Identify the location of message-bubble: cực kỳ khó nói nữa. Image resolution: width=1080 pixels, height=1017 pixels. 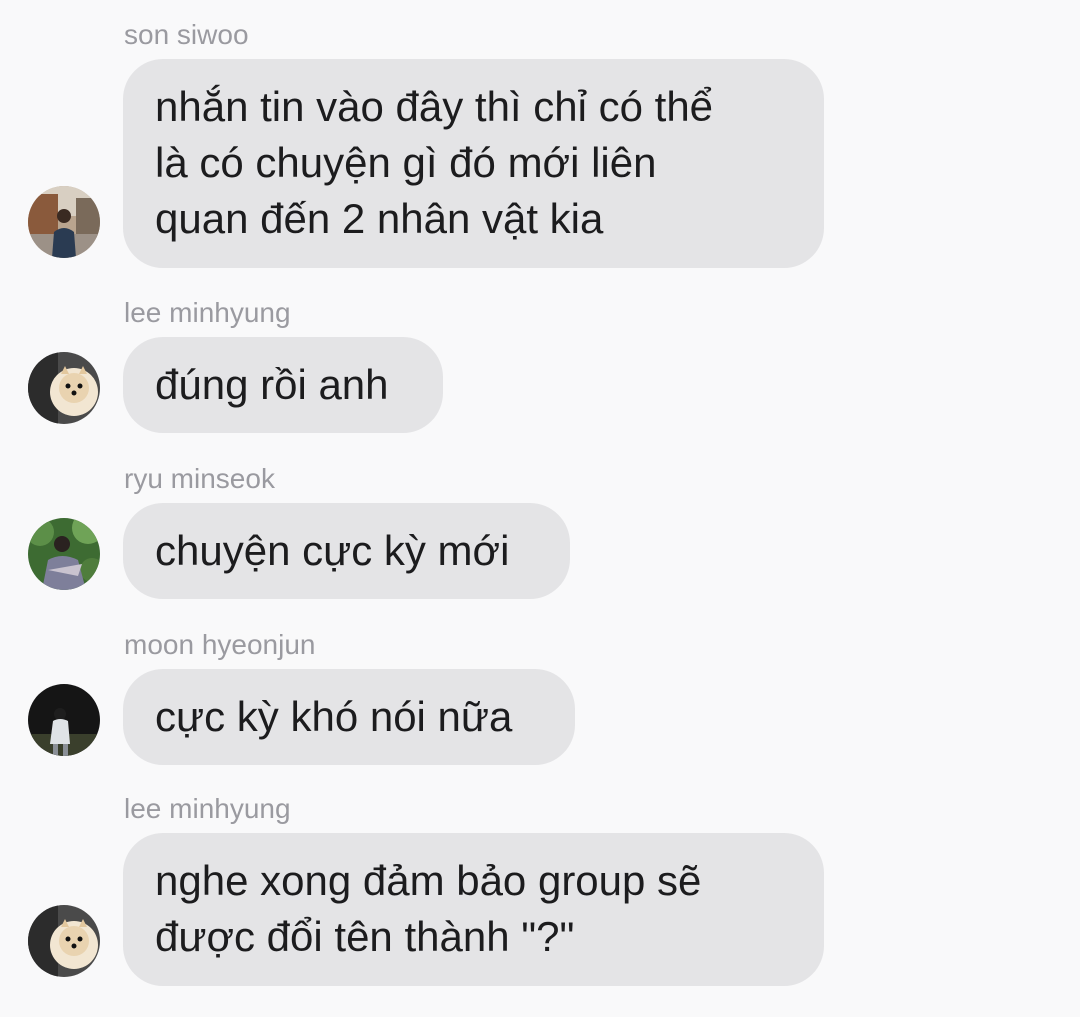
(349, 717).